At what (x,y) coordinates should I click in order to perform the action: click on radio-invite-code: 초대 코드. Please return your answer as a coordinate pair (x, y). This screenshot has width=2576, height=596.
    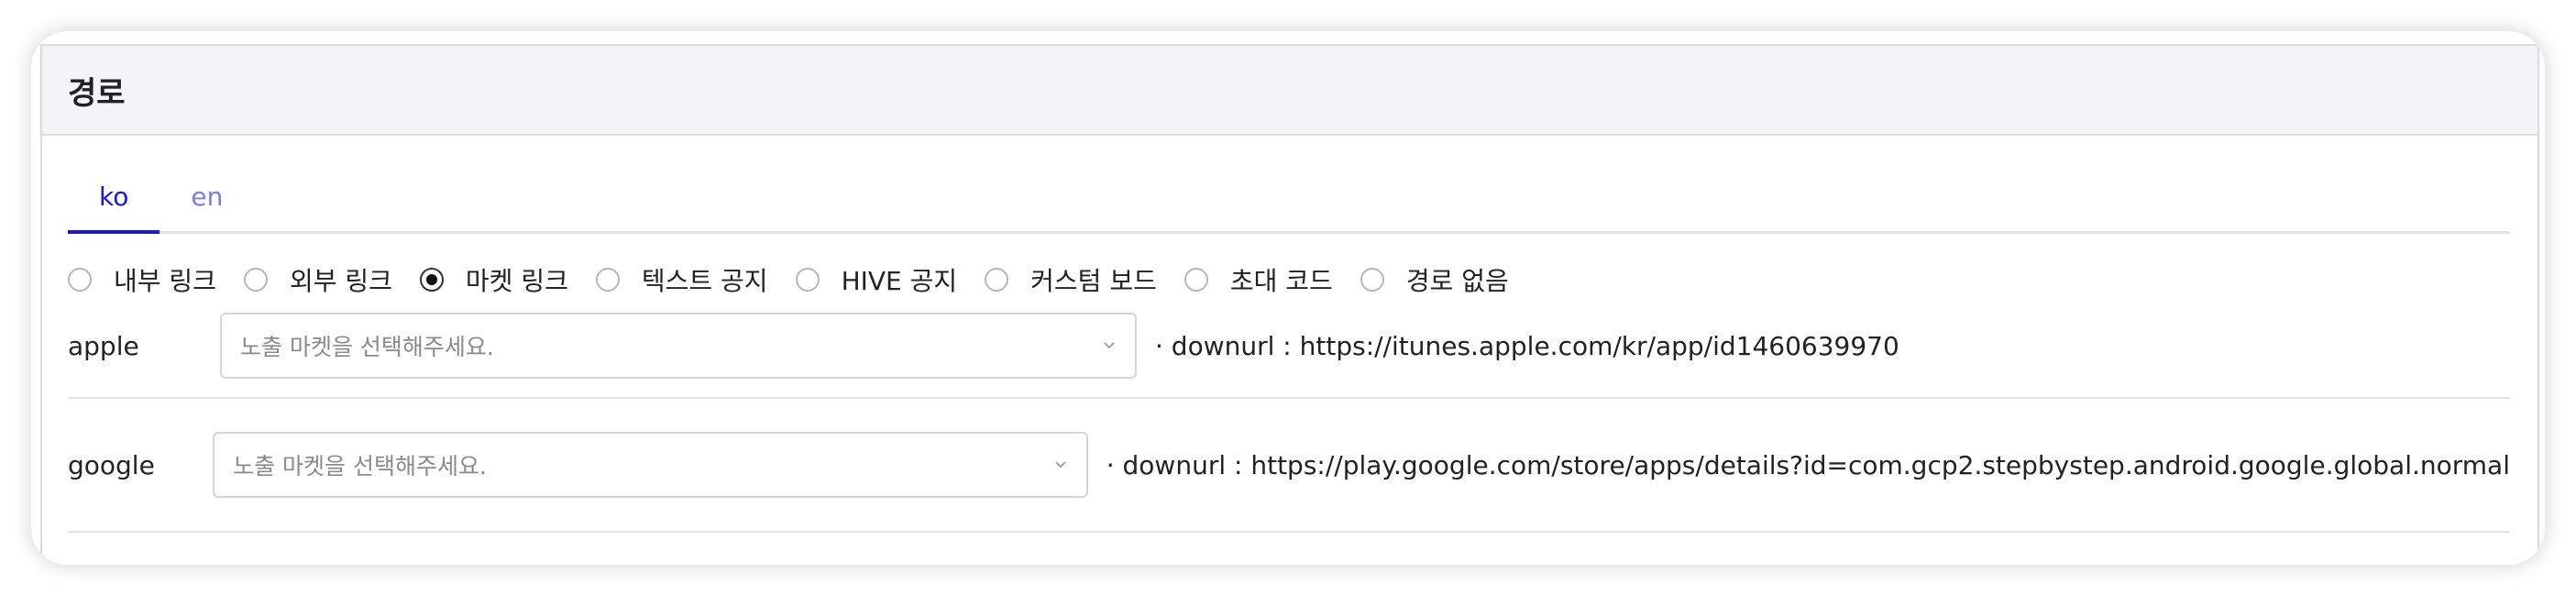
    Looking at the image, I should click on (1258, 279).